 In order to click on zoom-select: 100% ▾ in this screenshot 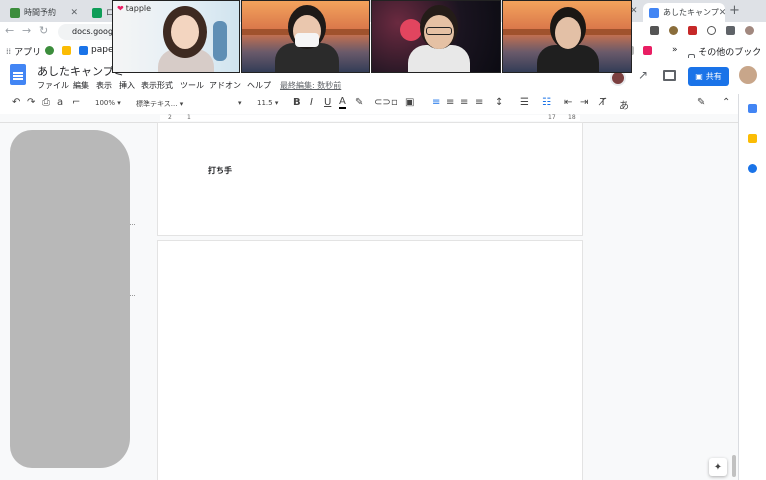, I will do `click(108, 103)`.